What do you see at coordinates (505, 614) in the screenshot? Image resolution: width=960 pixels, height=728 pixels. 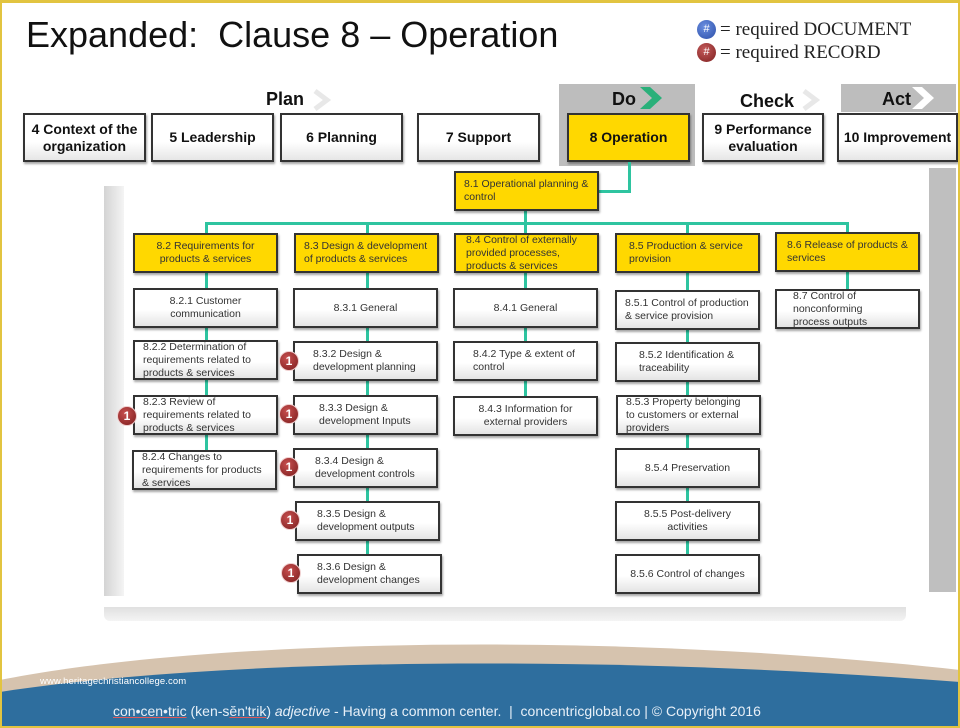 I see `panel-shadow-bottom` at bounding box center [505, 614].